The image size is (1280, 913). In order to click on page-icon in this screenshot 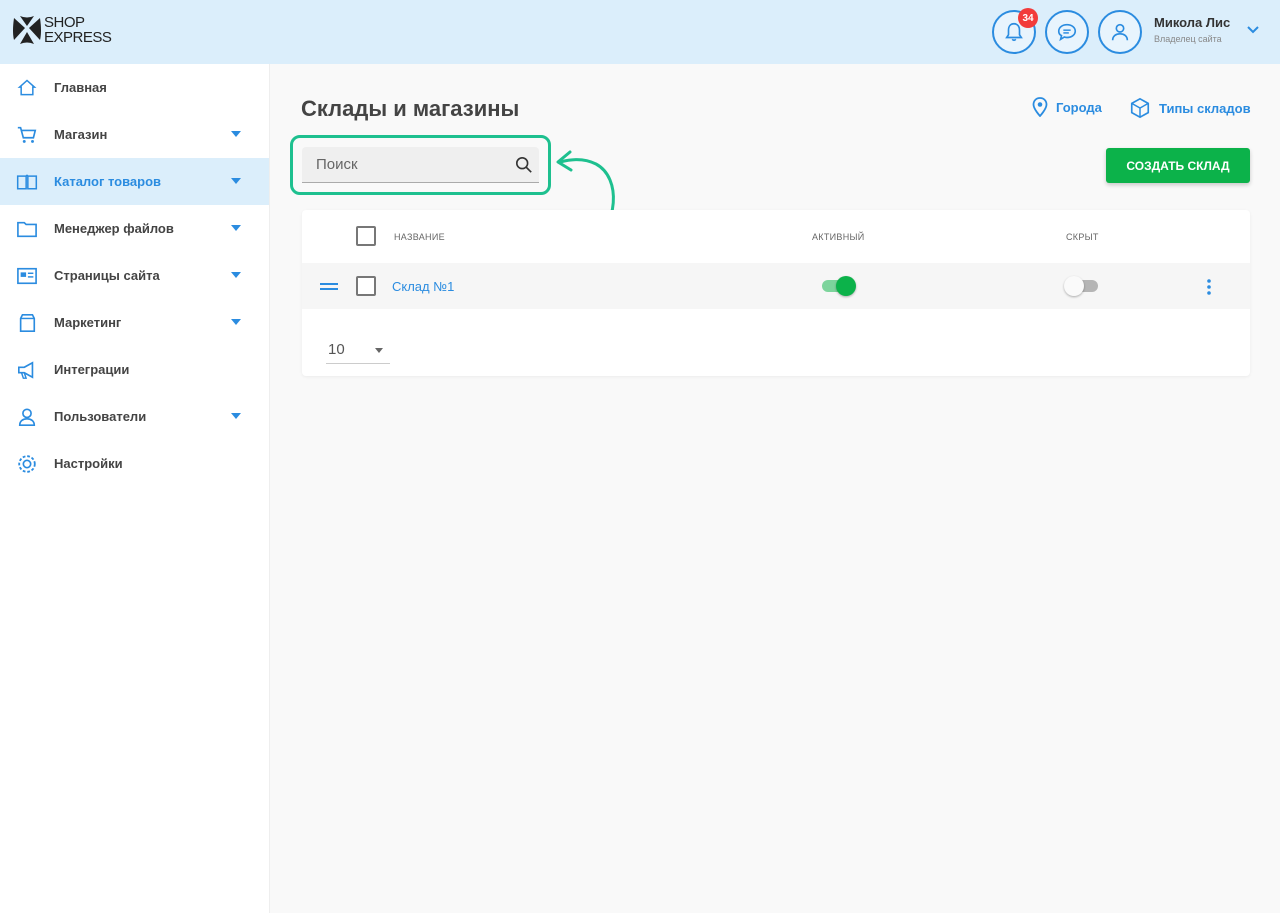, I will do `click(27, 276)`.